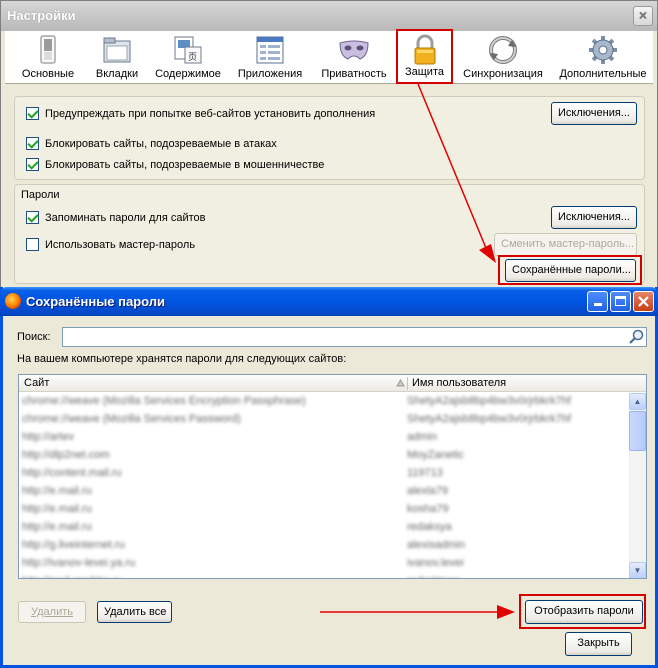 The height and width of the screenshot is (668, 658). I want to click on master-password-label: Использовать мастер-пароль, so click(120, 244).